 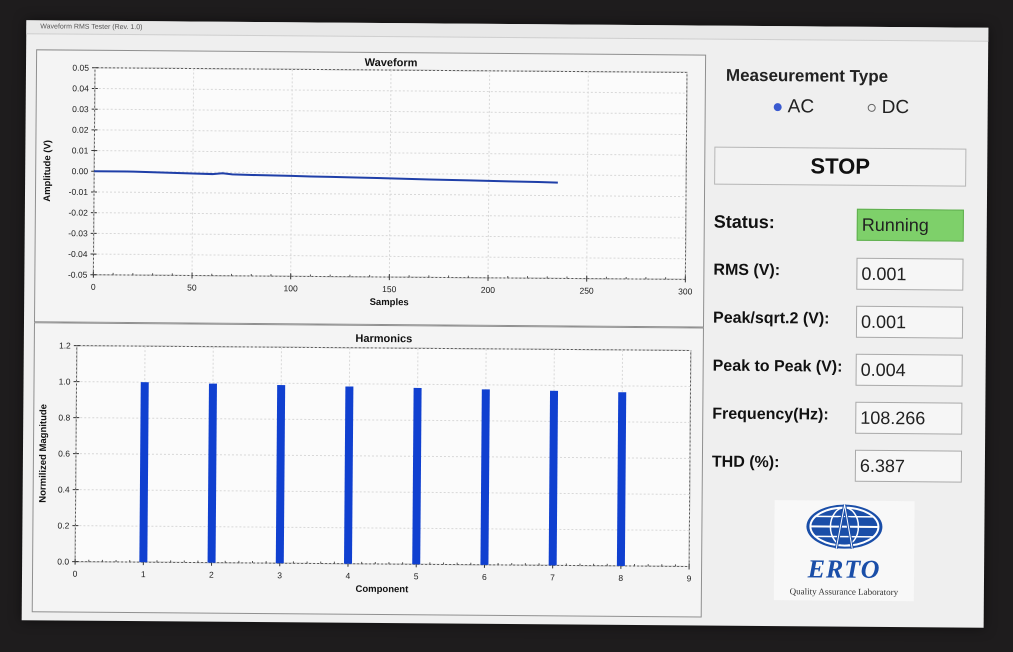 I want to click on y-tick-label: -0.03, so click(x=78, y=233).